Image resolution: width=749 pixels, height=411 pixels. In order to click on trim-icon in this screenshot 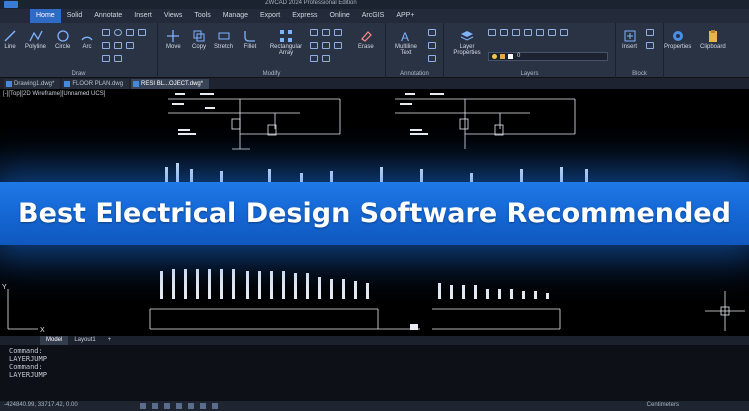, I will do `click(326, 32)`.